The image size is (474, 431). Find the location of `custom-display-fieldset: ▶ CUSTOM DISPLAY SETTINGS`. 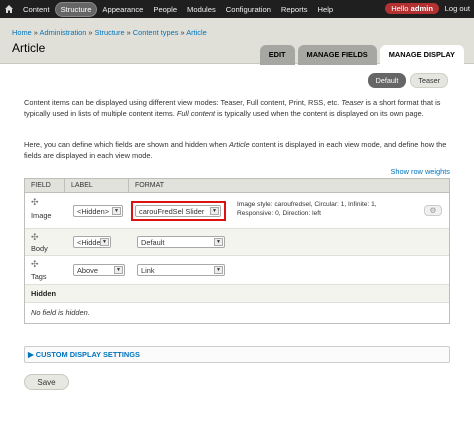

custom-display-fieldset: ▶ CUSTOM DISPLAY SETTINGS is located at coordinates (237, 354).